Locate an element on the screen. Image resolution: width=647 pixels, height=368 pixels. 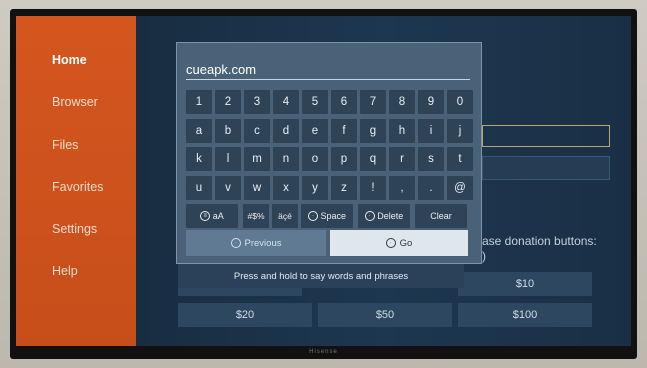
voice-hint-text: Press and hold to say words and phrases is located at coordinates (321, 276).